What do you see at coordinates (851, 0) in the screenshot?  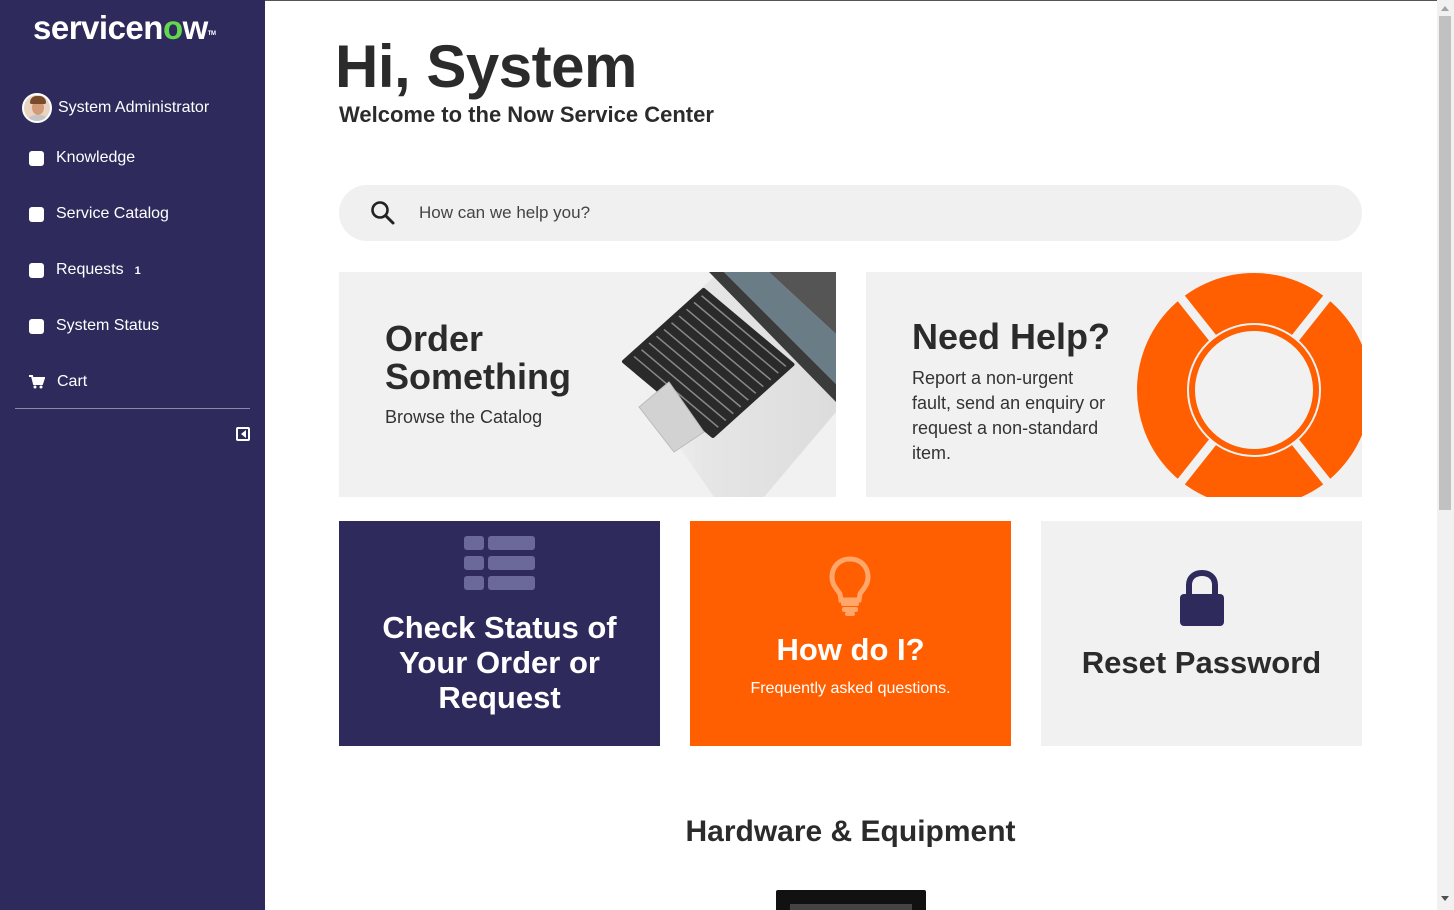 I see `top-border` at bounding box center [851, 0].